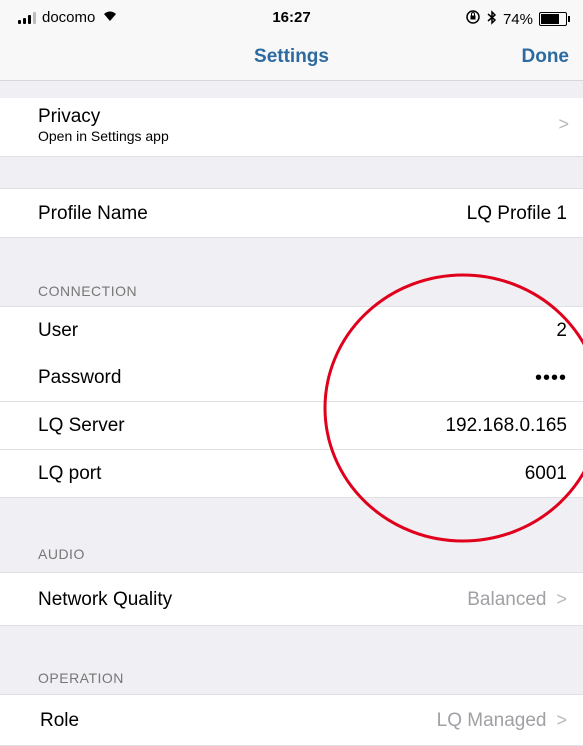 The image size is (583, 746). Describe the element at coordinates (81, 425) in the screenshot. I see `lq-server-label: LQ Server` at that location.